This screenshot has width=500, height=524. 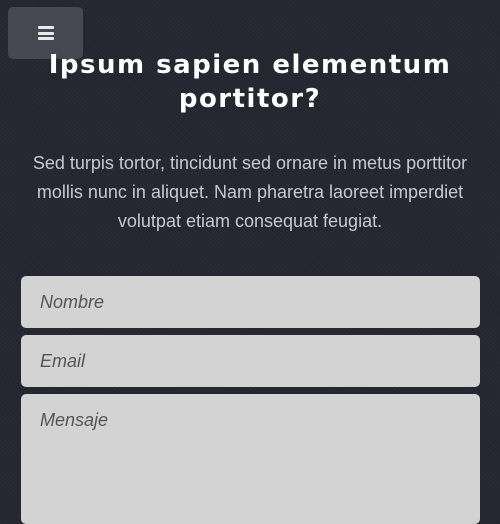 What do you see at coordinates (250, 302) in the screenshot?
I see `name-input` at bounding box center [250, 302].